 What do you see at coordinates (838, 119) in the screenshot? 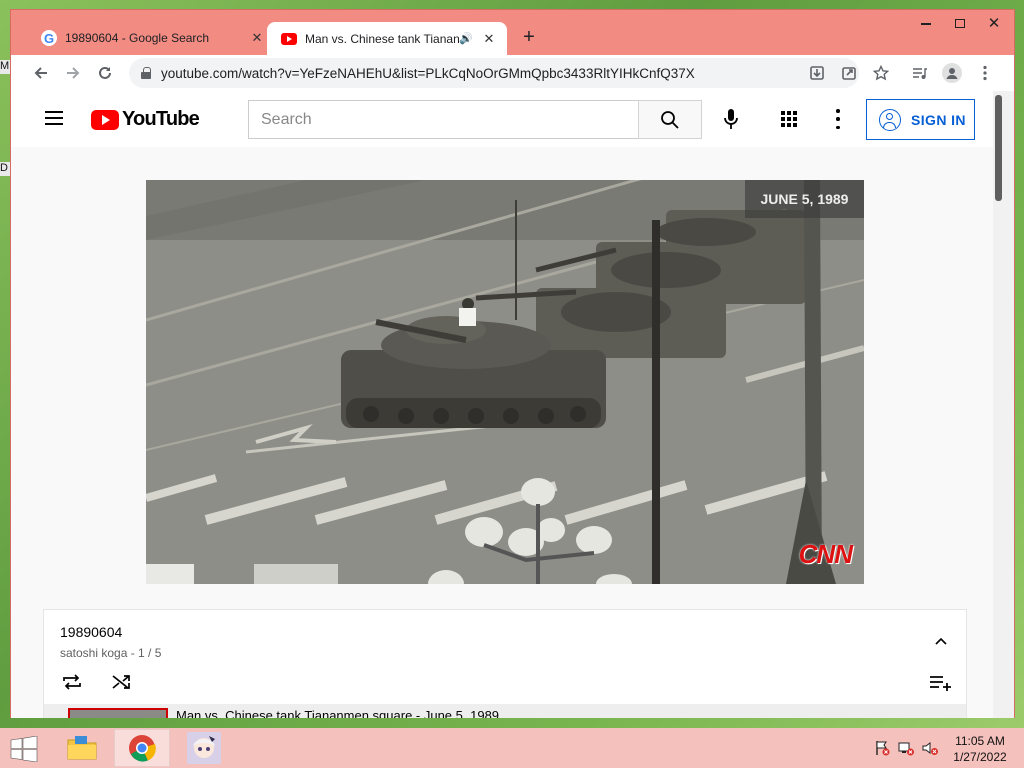
I see `settings-more-icon` at bounding box center [838, 119].